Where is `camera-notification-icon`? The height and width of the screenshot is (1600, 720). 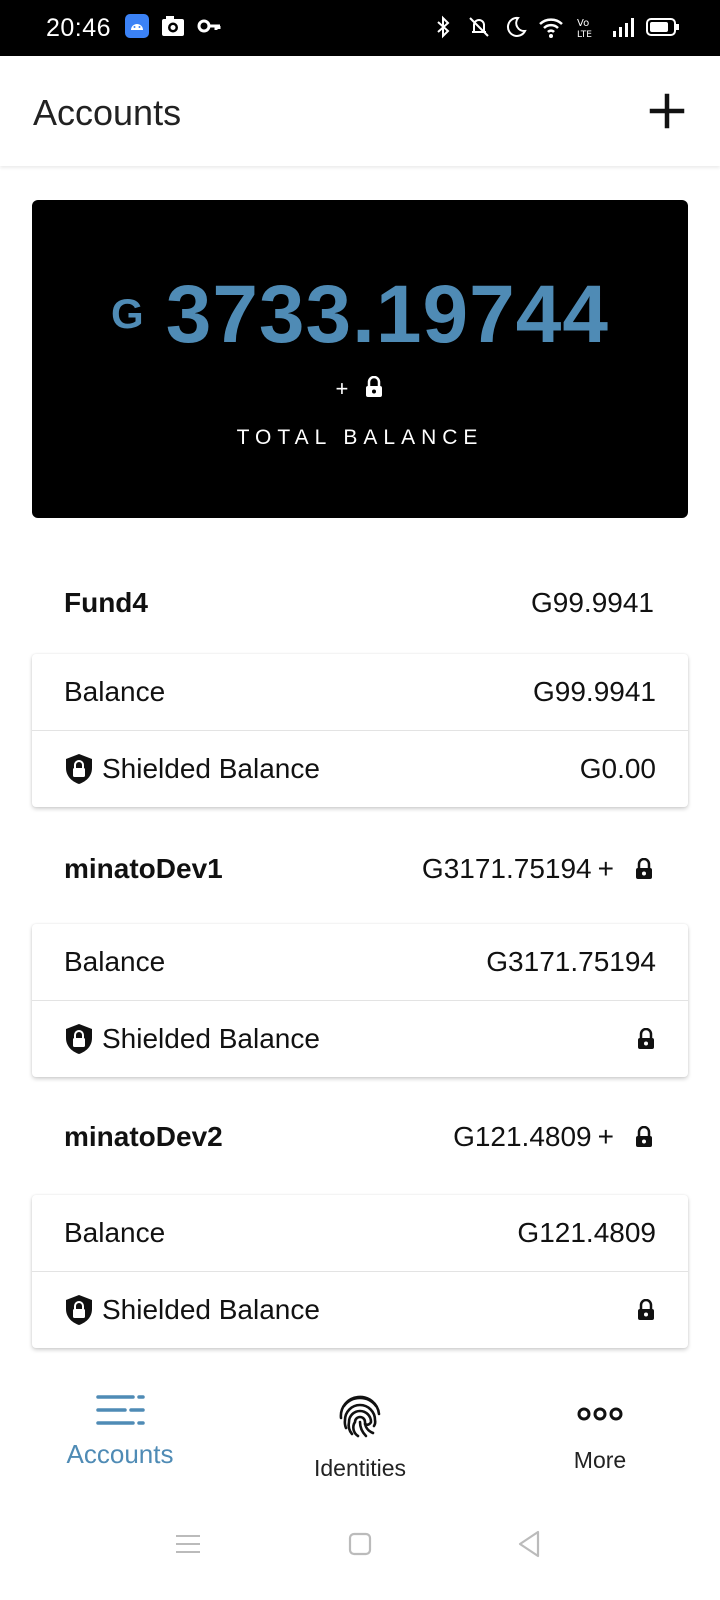
camera-notification-icon is located at coordinates (173, 26).